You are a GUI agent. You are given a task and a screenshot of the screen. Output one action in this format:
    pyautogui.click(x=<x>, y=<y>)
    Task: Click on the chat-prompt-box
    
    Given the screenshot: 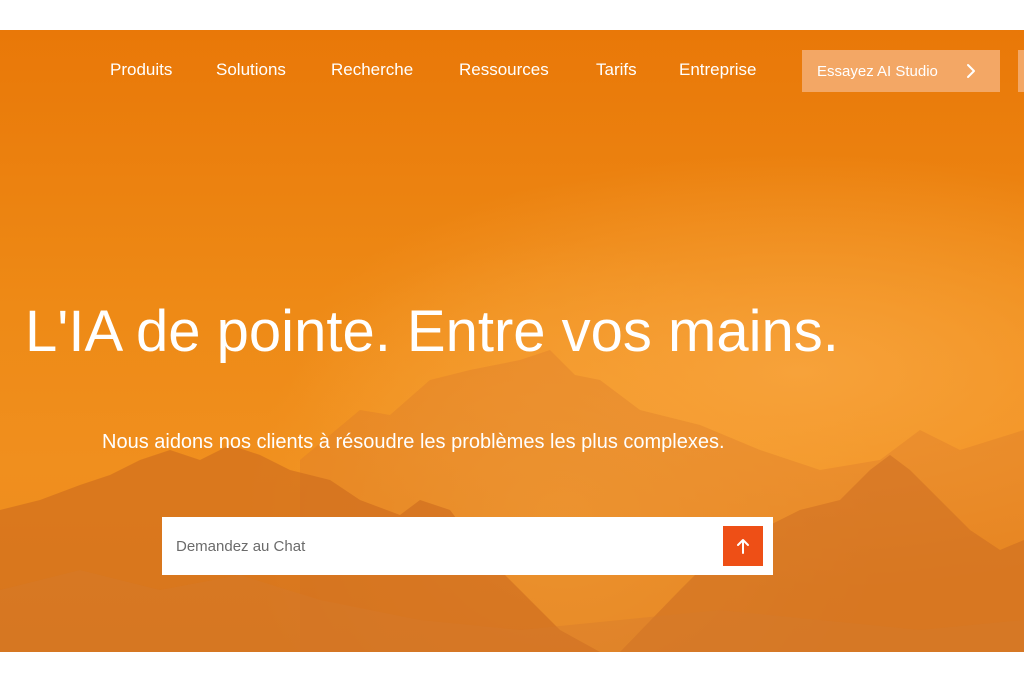 What is the action you would take?
    pyautogui.click(x=467, y=546)
    